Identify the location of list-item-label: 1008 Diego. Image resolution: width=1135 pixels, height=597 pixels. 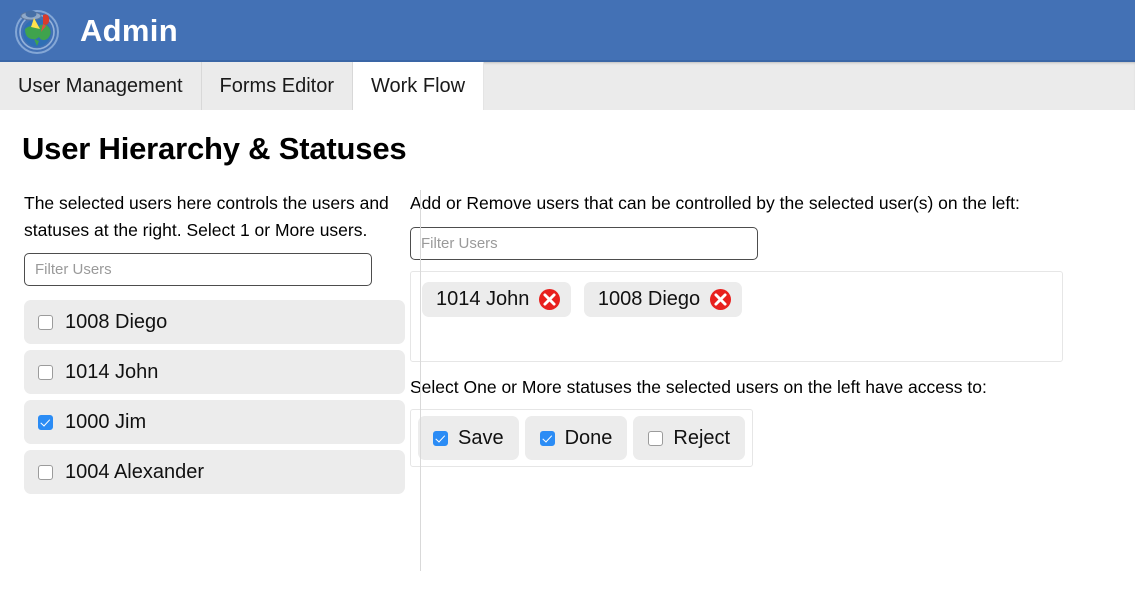
(116, 321).